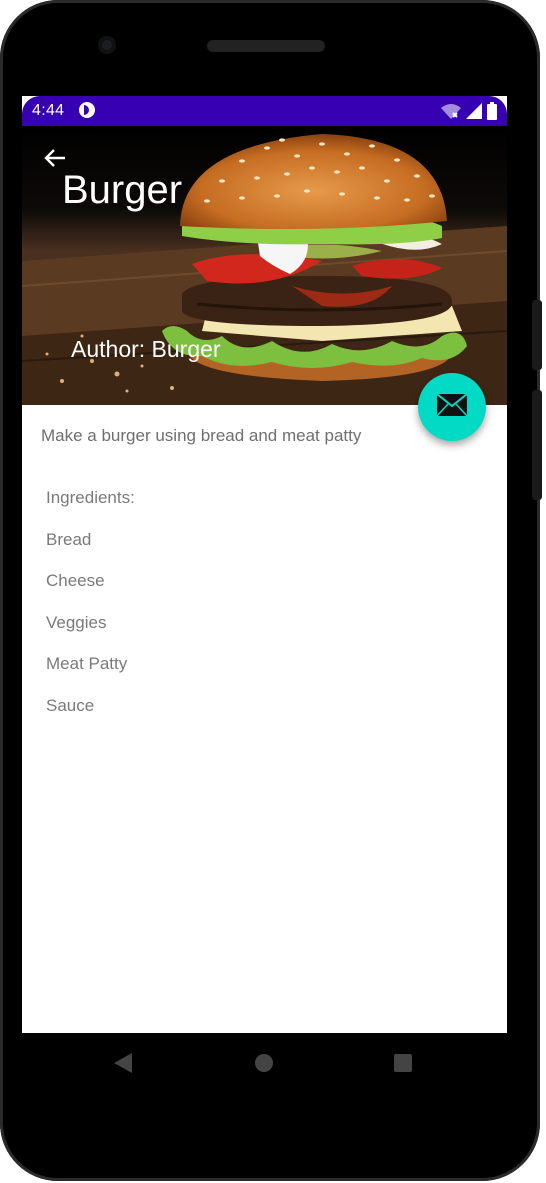 This screenshot has height=1183, width=546. What do you see at coordinates (201, 435) in the screenshot?
I see `recipe-description: Make a burger using bread and meat patty` at bounding box center [201, 435].